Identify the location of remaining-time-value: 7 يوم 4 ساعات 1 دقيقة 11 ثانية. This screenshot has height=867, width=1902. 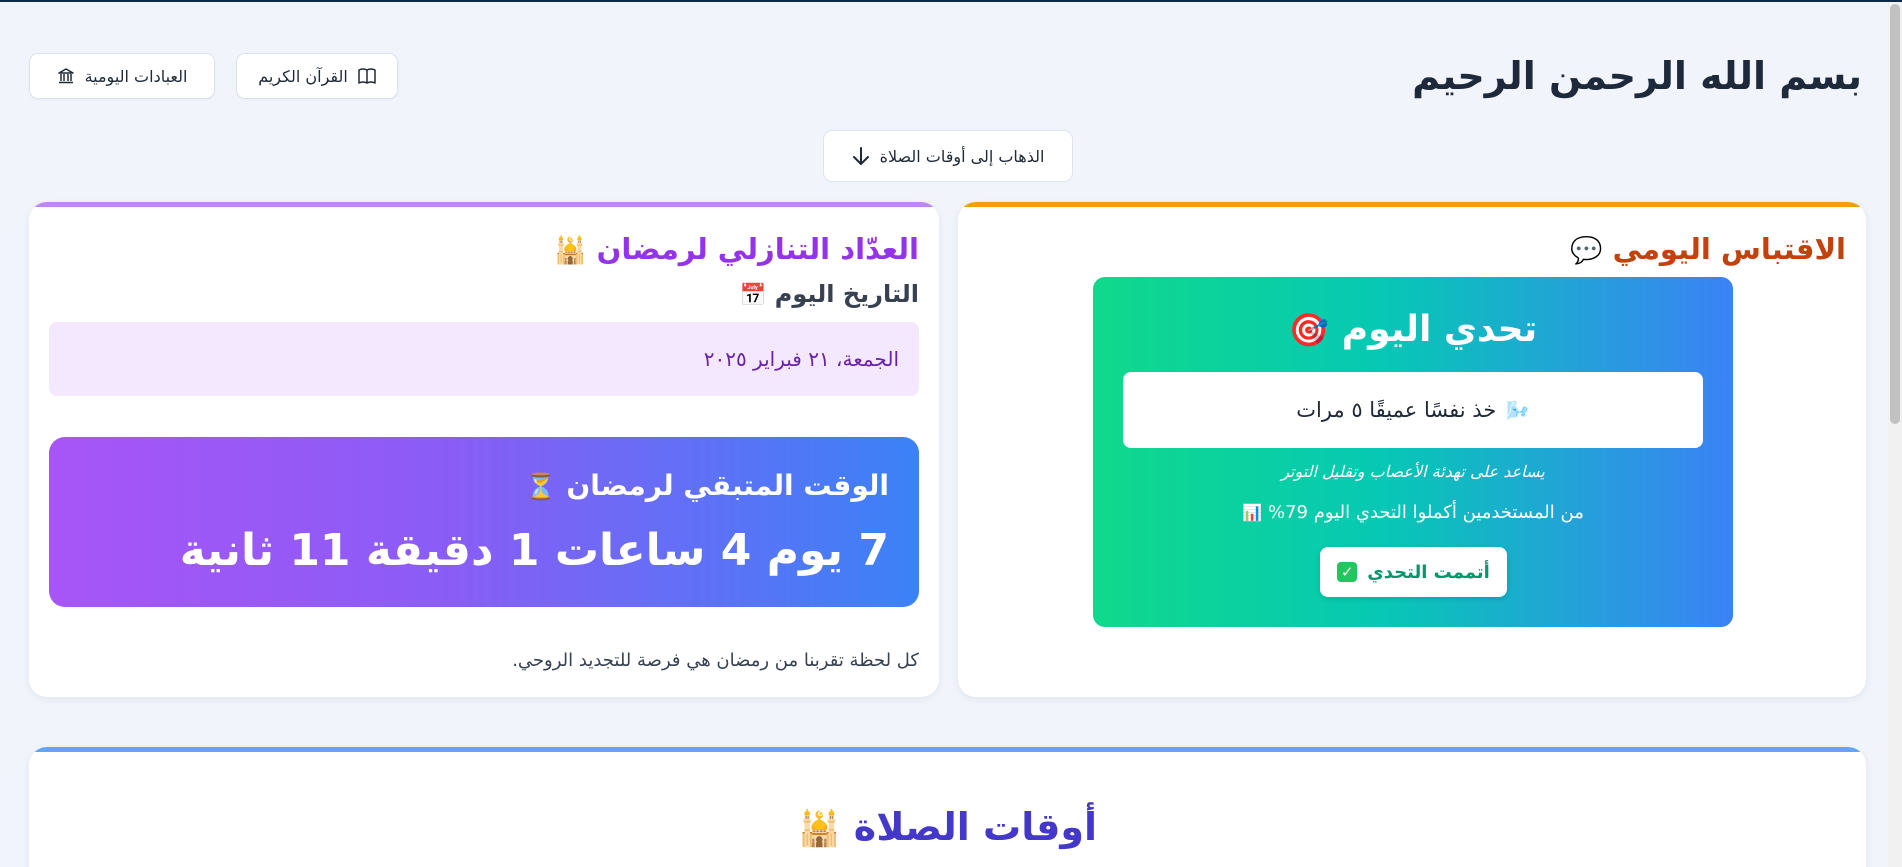
(534, 550).